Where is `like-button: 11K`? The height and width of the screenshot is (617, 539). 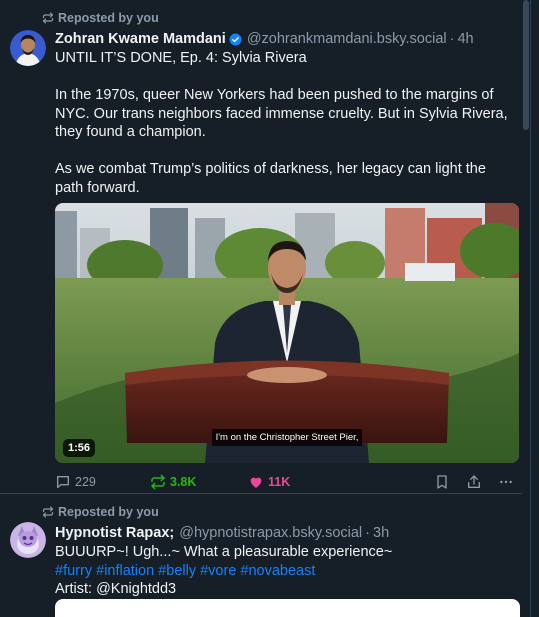
like-button: 11K is located at coordinates (269, 482).